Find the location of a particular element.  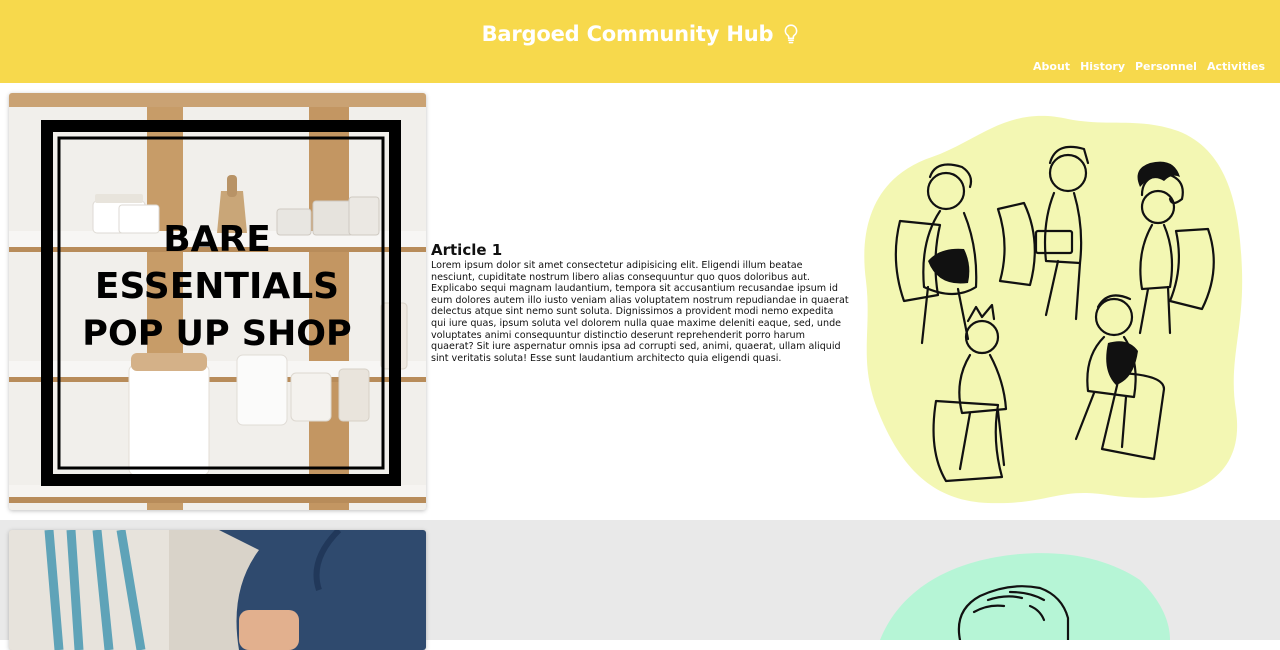

poster-line-2: ESSENTIALS is located at coordinates (217, 286).